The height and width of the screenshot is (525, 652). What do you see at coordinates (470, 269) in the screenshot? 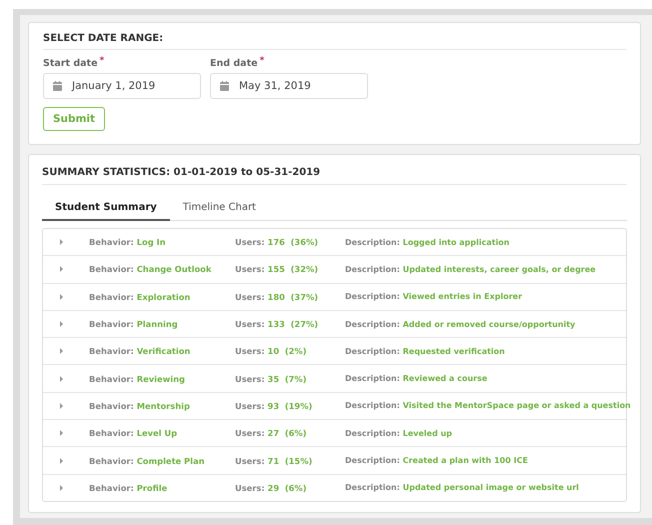
I see `table-cell: Description: Updated interests, career goals, or degree` at bounding box center [470, 269].